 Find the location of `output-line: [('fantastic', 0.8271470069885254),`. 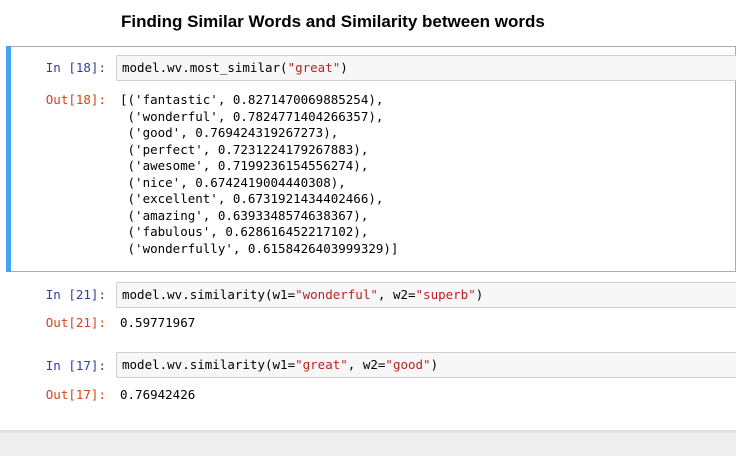

output-line: [('fantastic', 0.8271470069885254), is located at coordinates (252, 99).